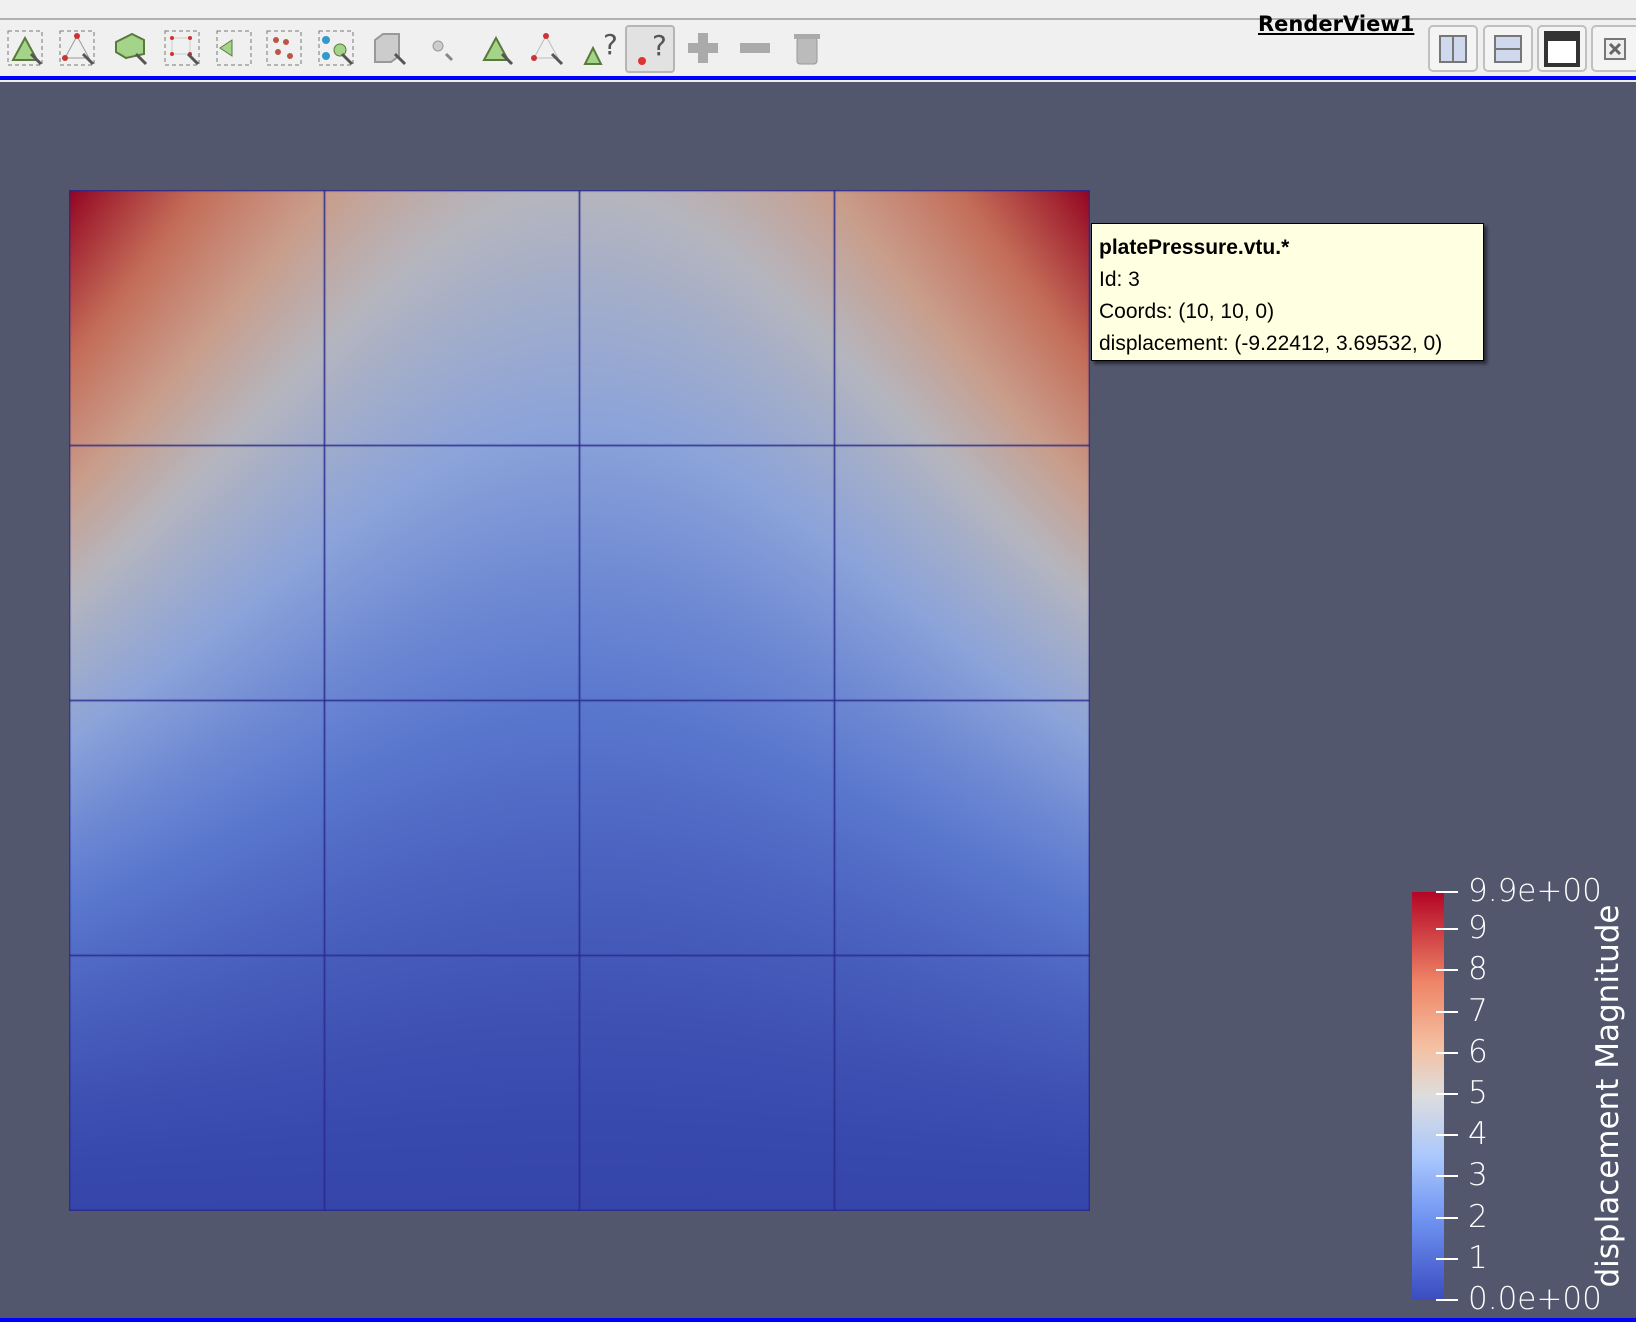 The image size is (1636, 1322). What do you see at coordinates (1187, 311) in the screenshot?
I see `tooltip-coords: Coords: (10, 10, 0)` at bounding box center [1187, 311].